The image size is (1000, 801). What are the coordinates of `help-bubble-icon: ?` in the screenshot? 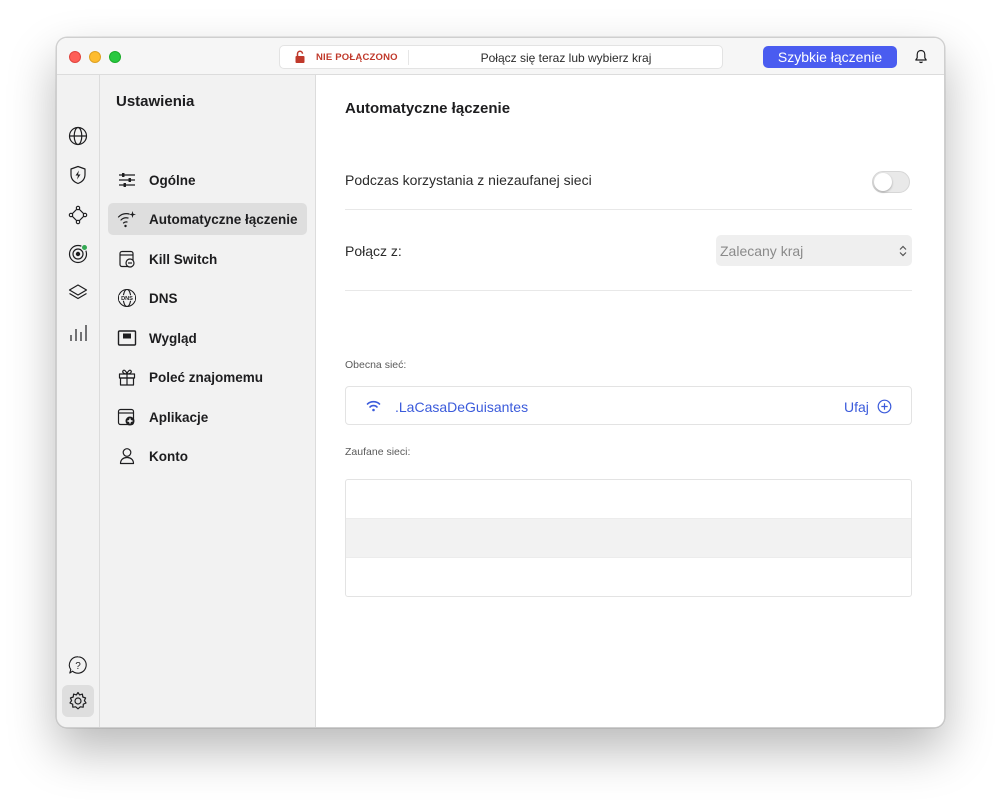 It's located at (78, 665).